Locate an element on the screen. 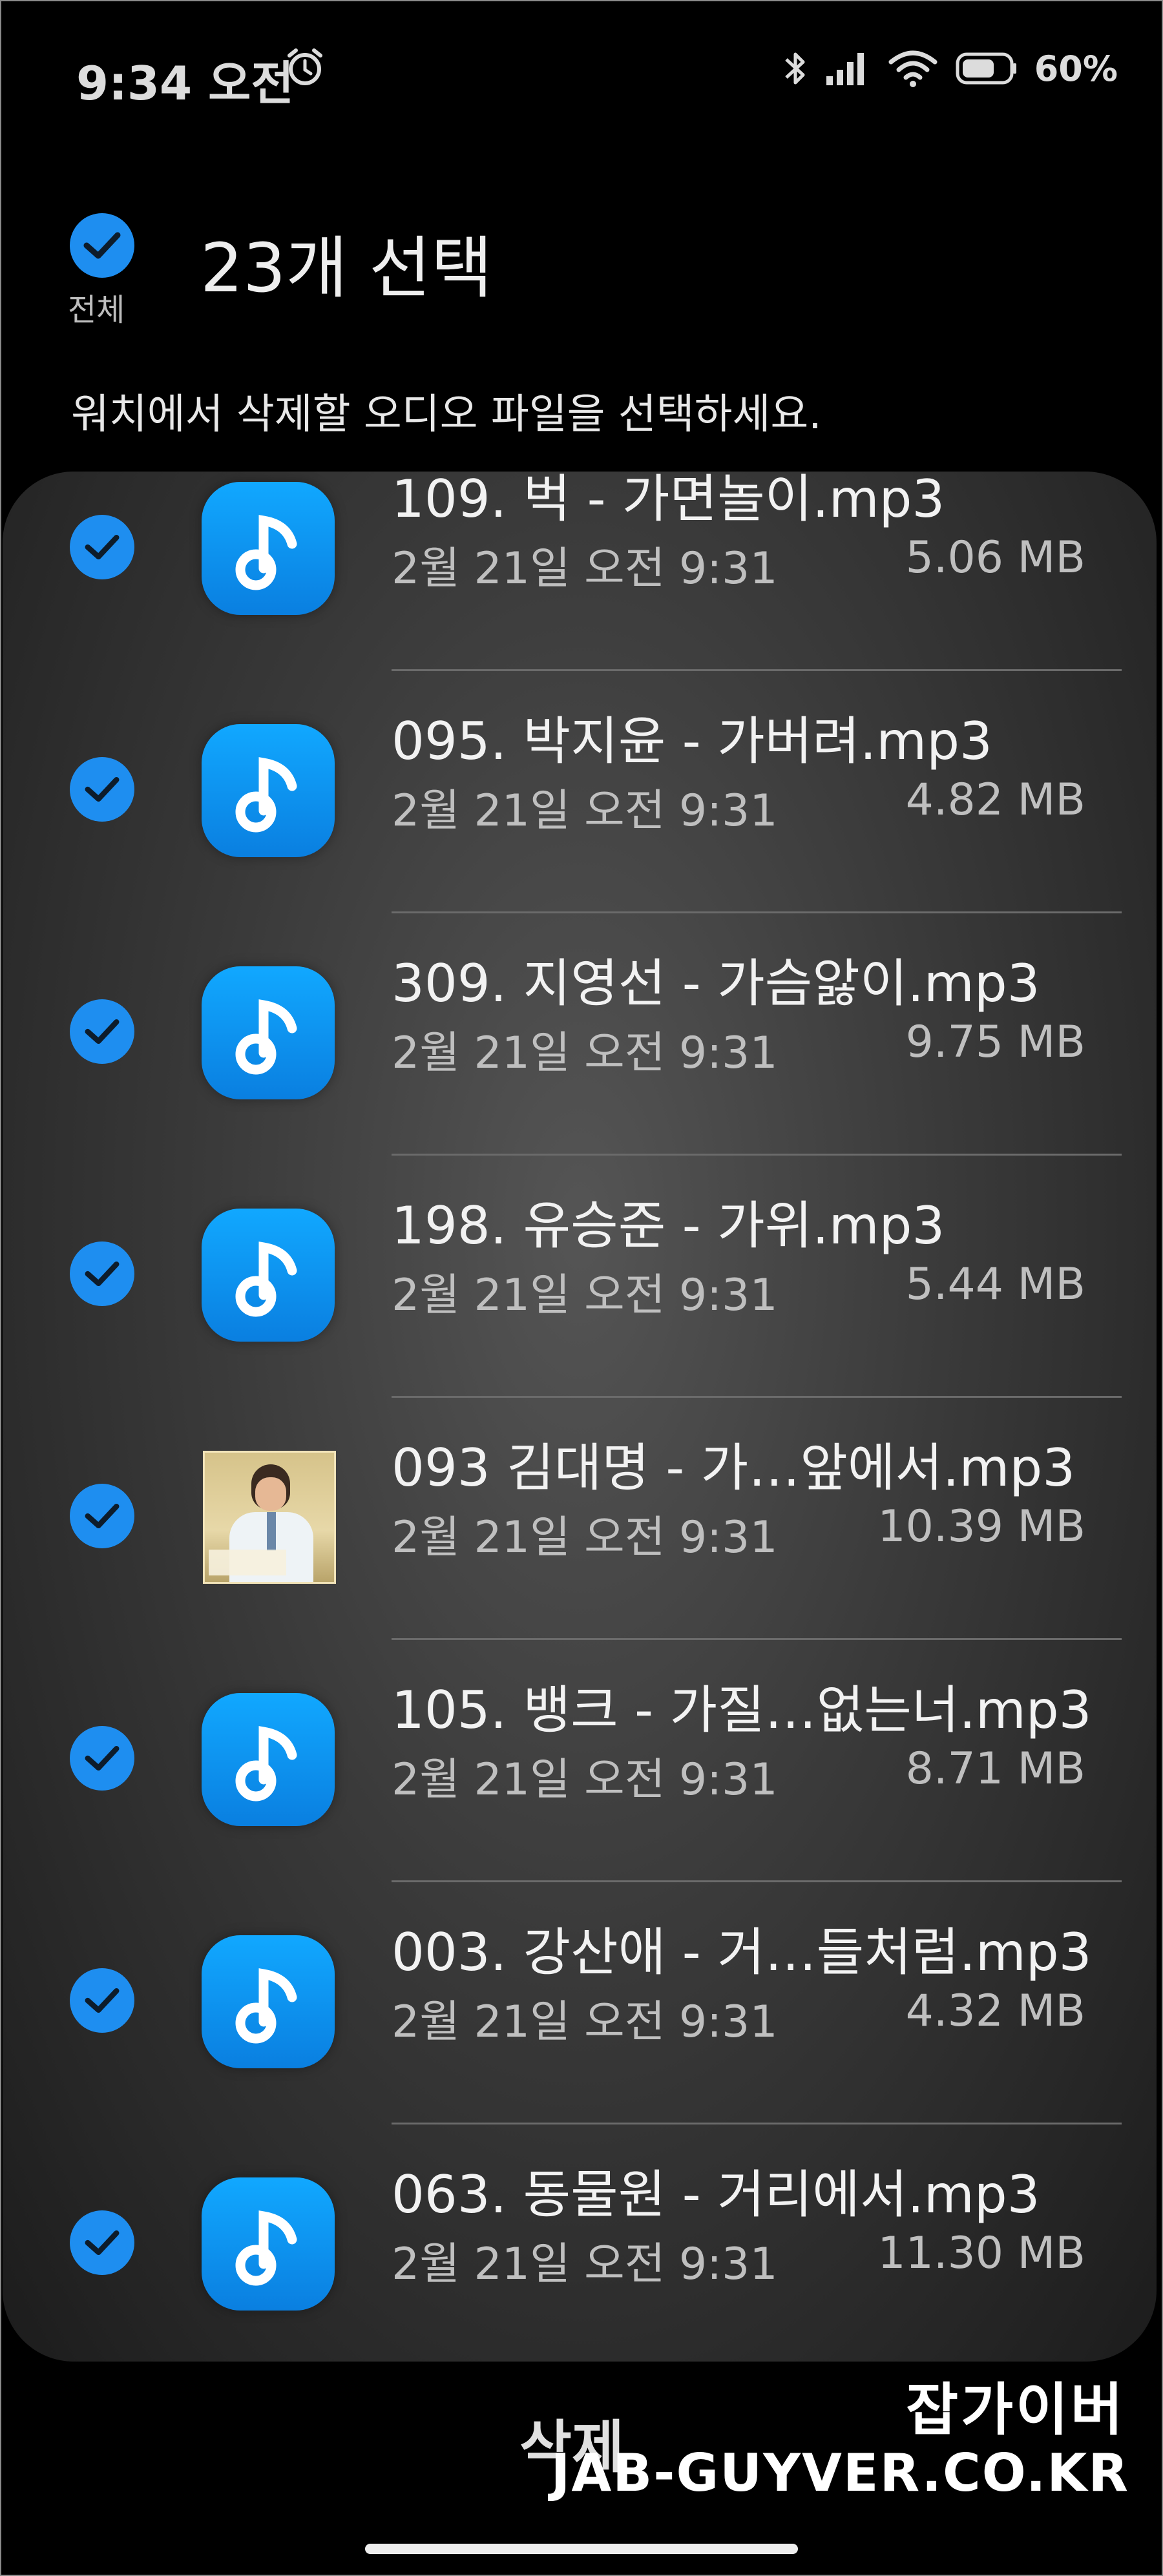 This screenshot has height=2576, width=1163. album-art-thumbnail is located at coordinates (269, 1517).